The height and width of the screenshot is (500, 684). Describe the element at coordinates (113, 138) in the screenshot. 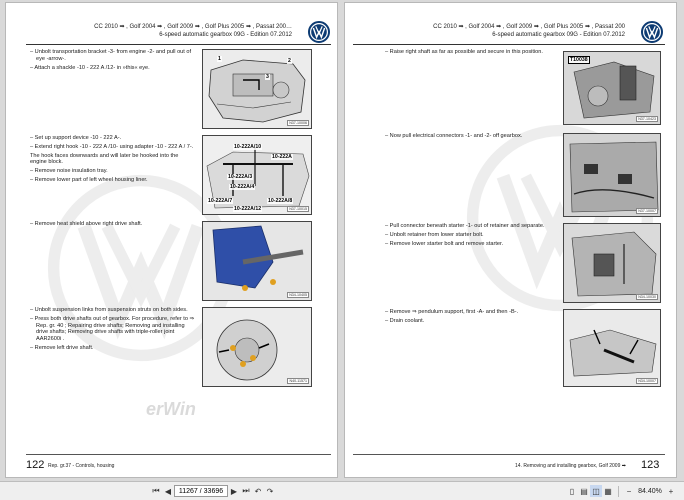

I see `step-text: Set up support device -10 - 222 A-.` at that location.